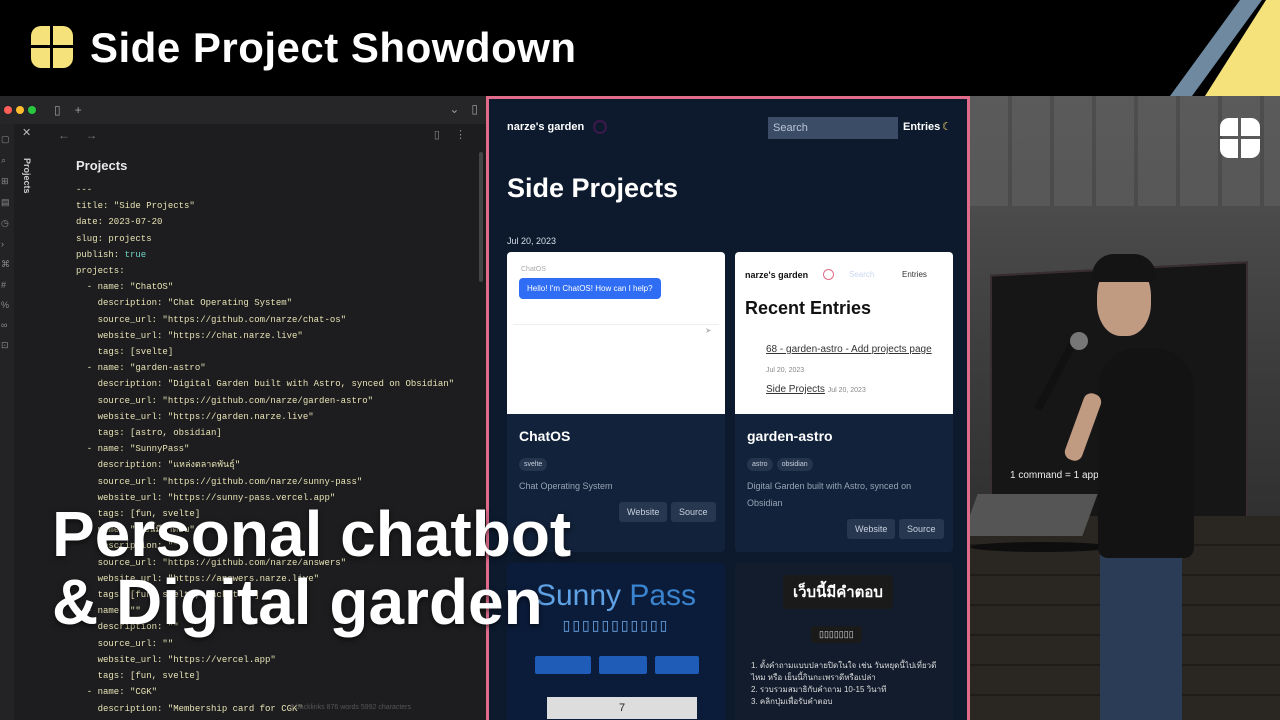 Image resolution: width=1280 pixels, height=720 pixels. I want to click on code-line: - name: "SunnyPass", so click(265, 449).